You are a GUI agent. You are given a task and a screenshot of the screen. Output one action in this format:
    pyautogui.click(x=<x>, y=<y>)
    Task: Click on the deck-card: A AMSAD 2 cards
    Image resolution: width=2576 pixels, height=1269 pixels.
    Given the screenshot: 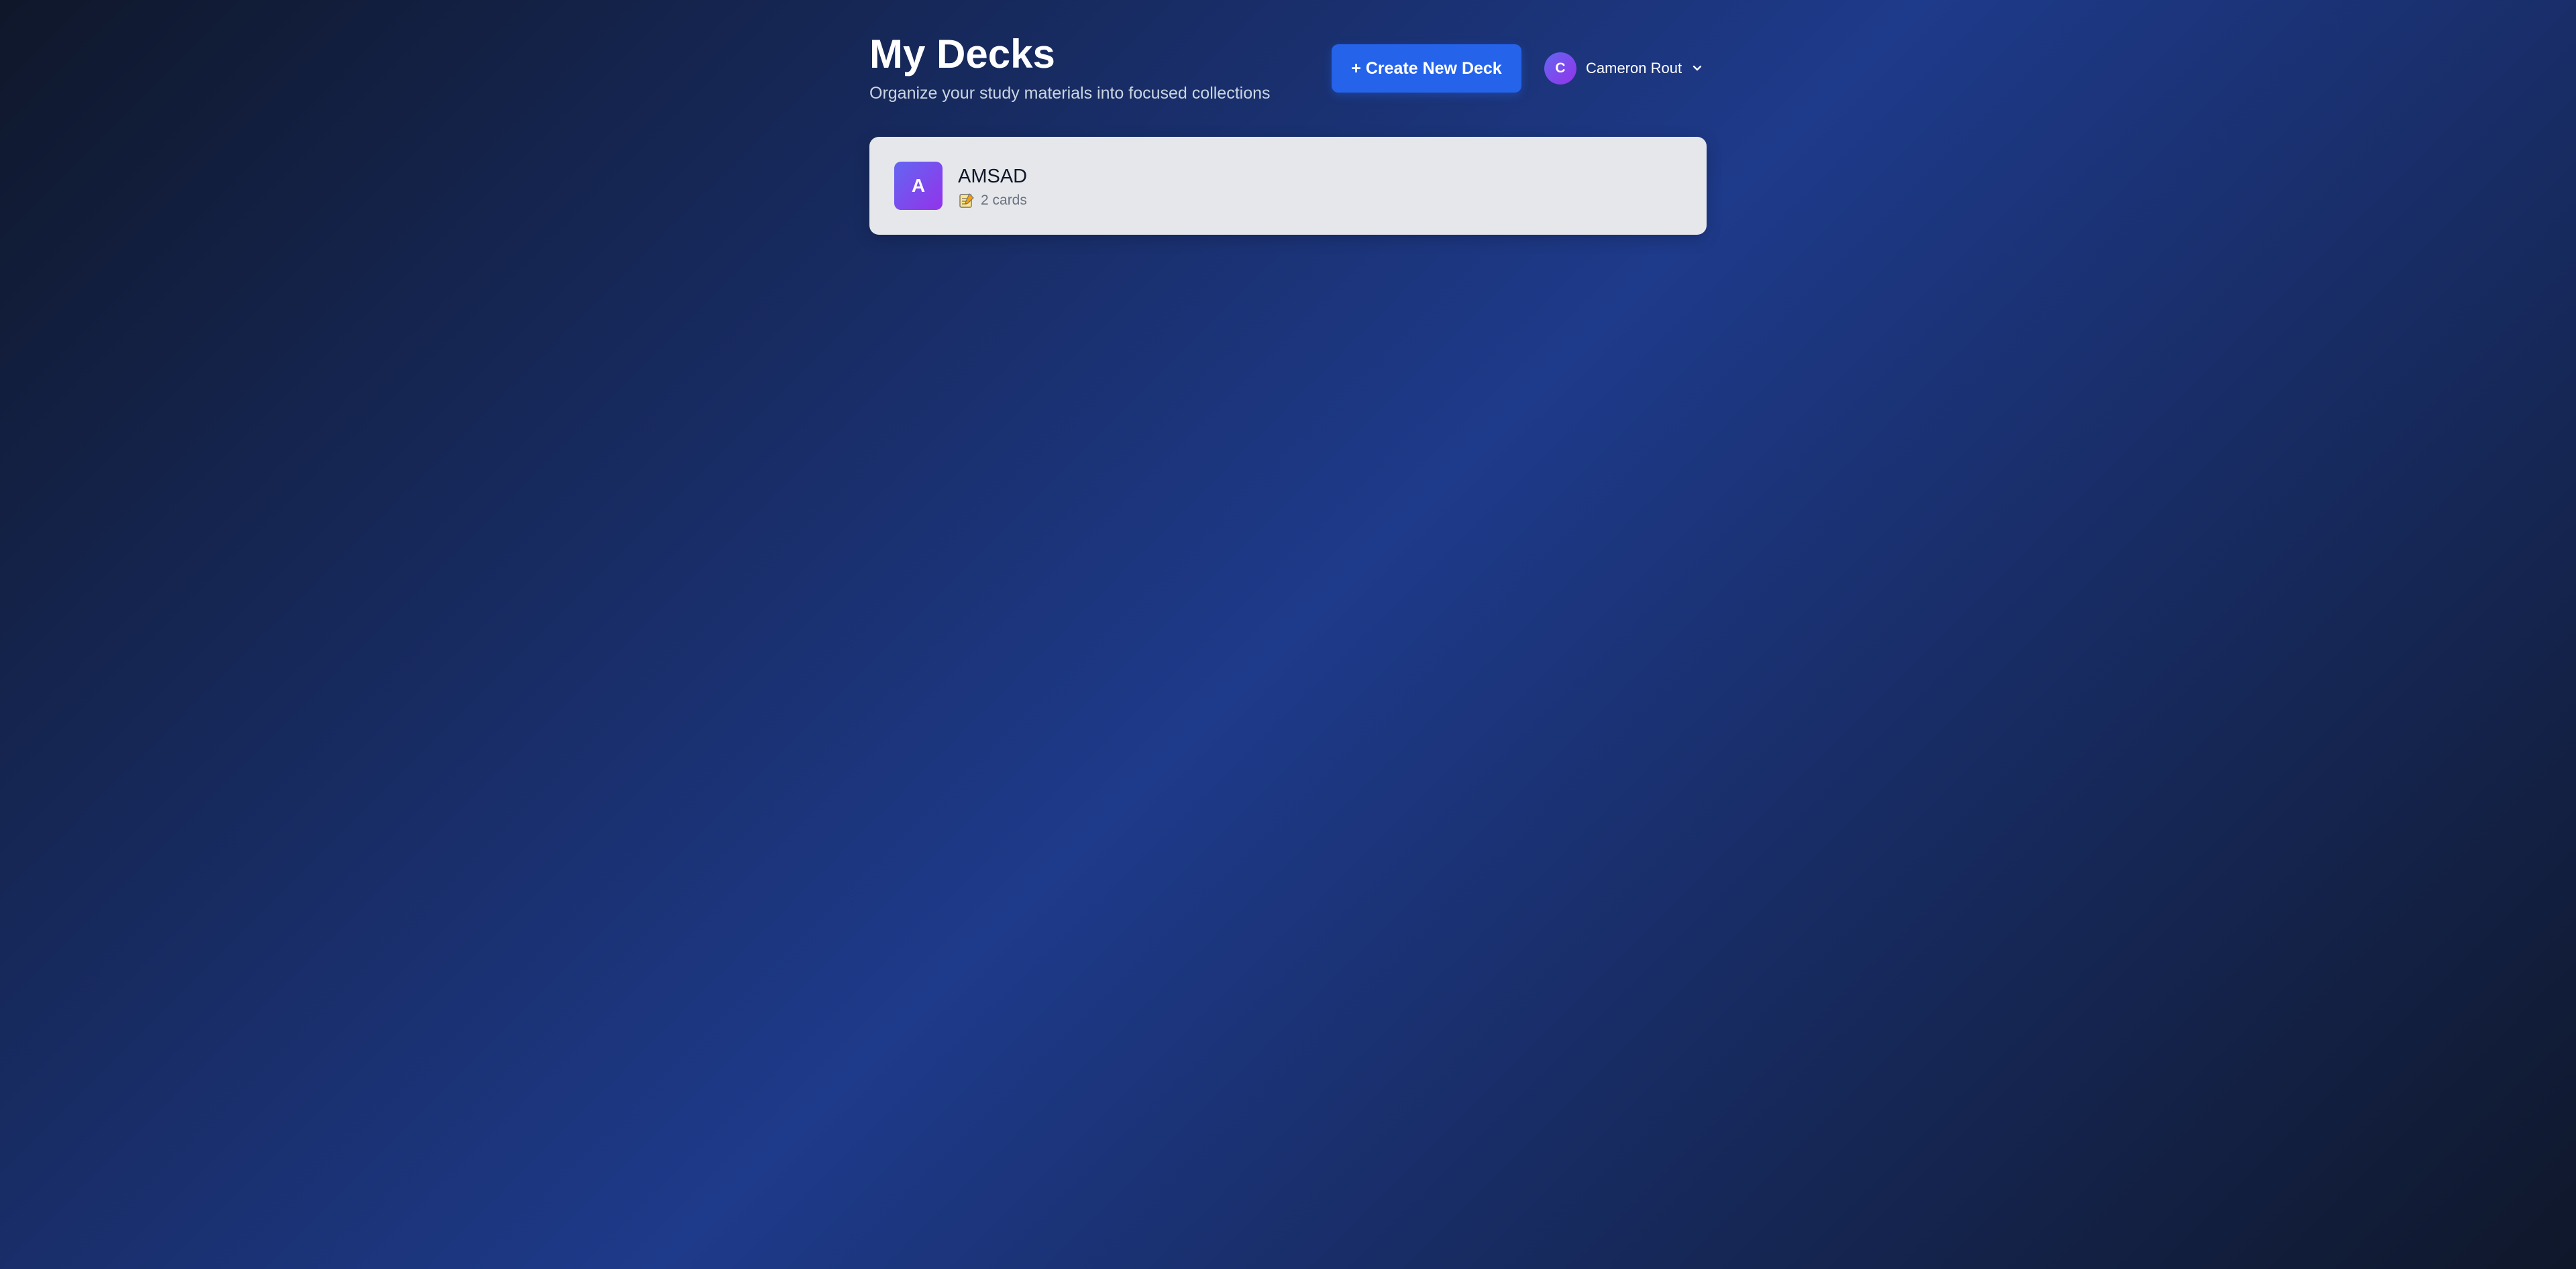 What is the action you would take?
    pyautogui.click(x=1288, y=186)
    